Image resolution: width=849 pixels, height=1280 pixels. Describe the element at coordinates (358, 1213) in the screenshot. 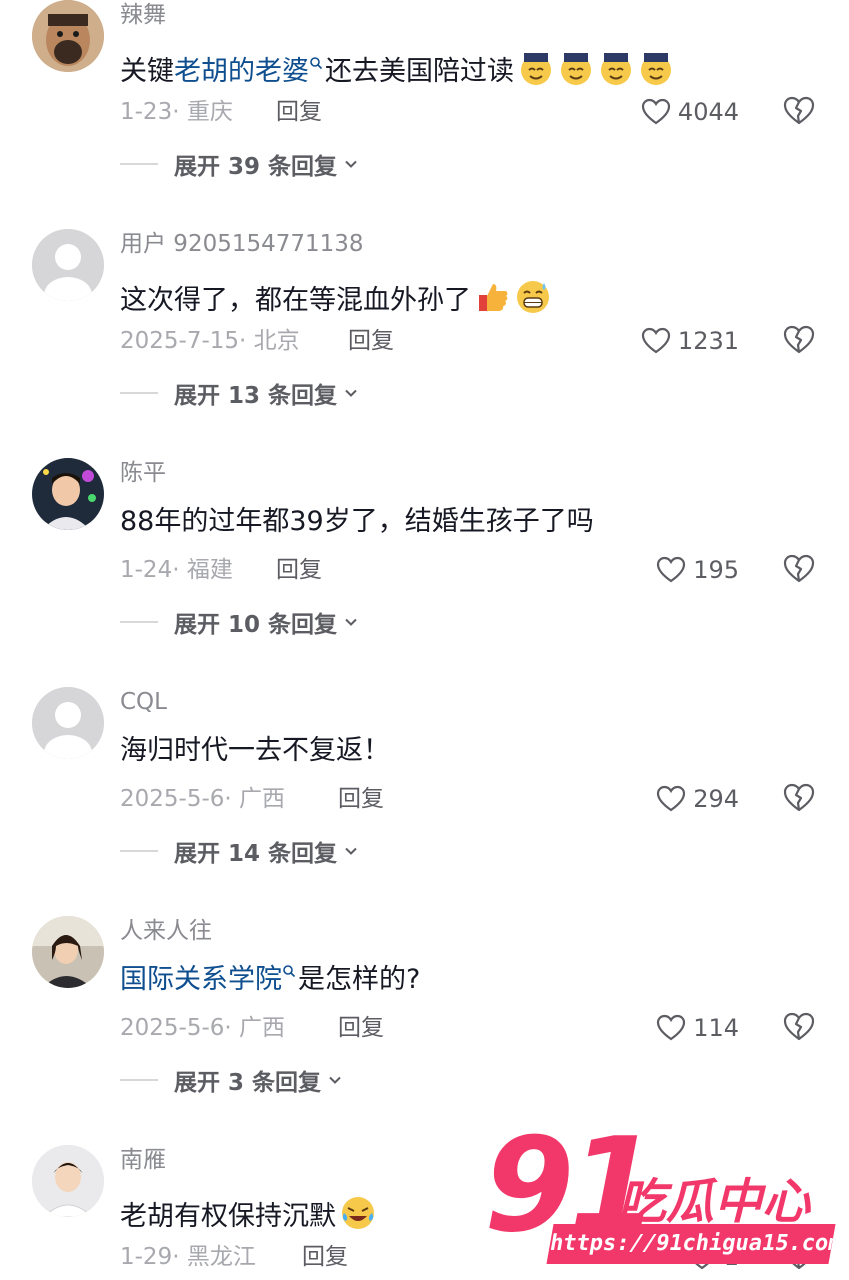

I see `crying-laughing-emoji` at that location.